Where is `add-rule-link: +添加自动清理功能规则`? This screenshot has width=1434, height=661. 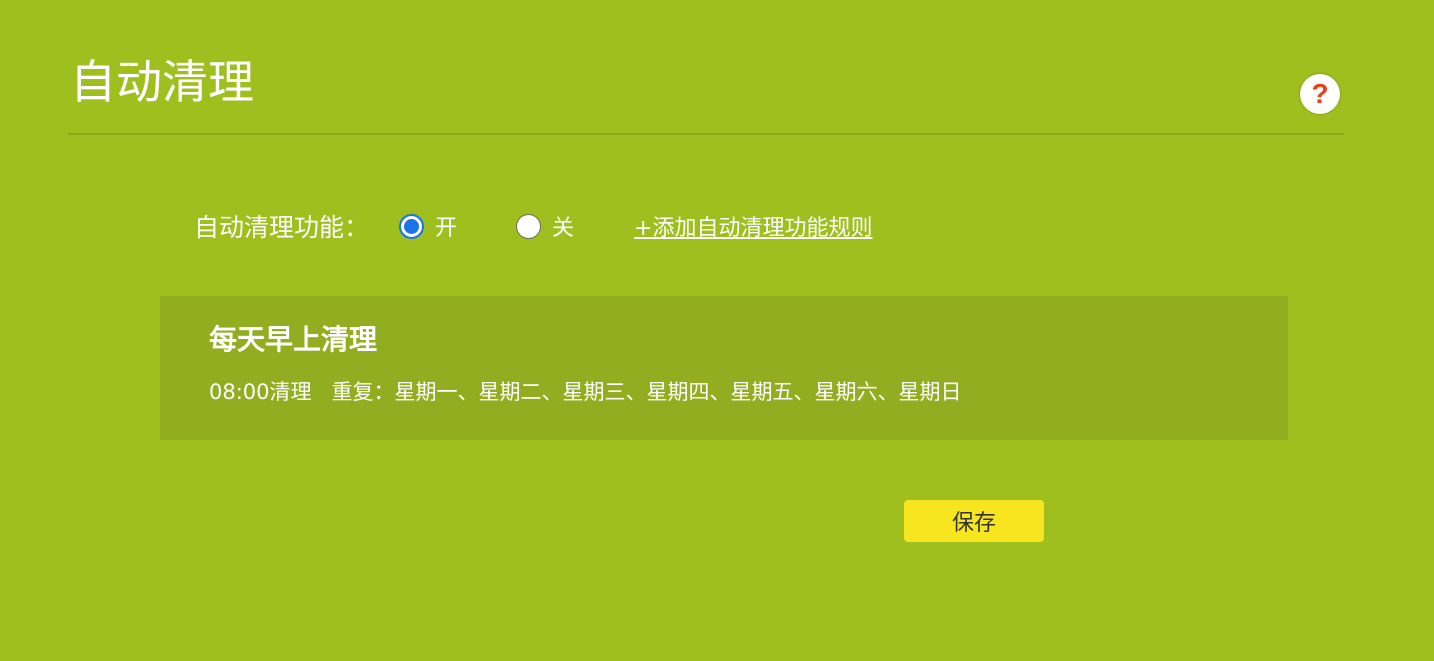 add-rule-link: +添加自动清理功能规则 is located at coordinates (753, 226).